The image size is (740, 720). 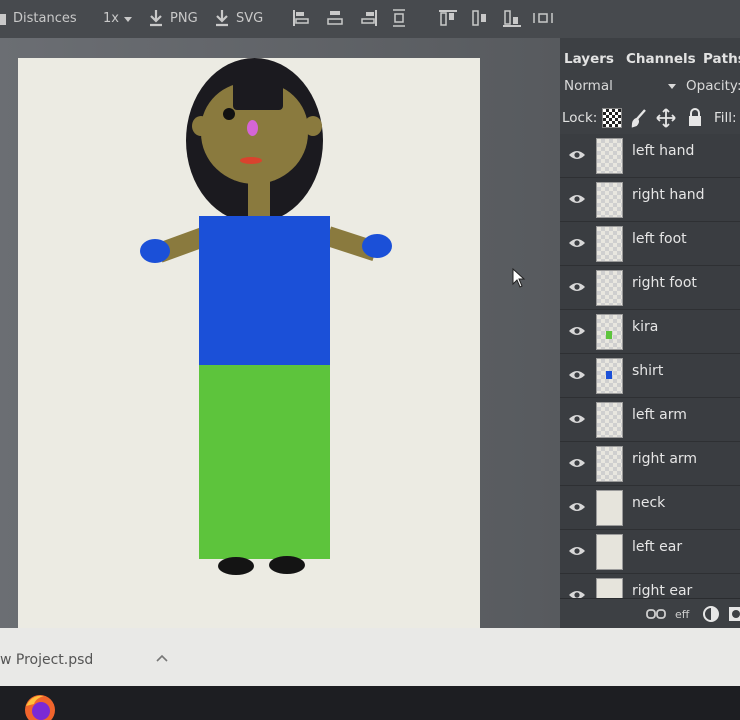 What do you see at coordinates (512, 18) in the screenshot?
I see `align-bottom-icon` at bounding box center [512, 18].